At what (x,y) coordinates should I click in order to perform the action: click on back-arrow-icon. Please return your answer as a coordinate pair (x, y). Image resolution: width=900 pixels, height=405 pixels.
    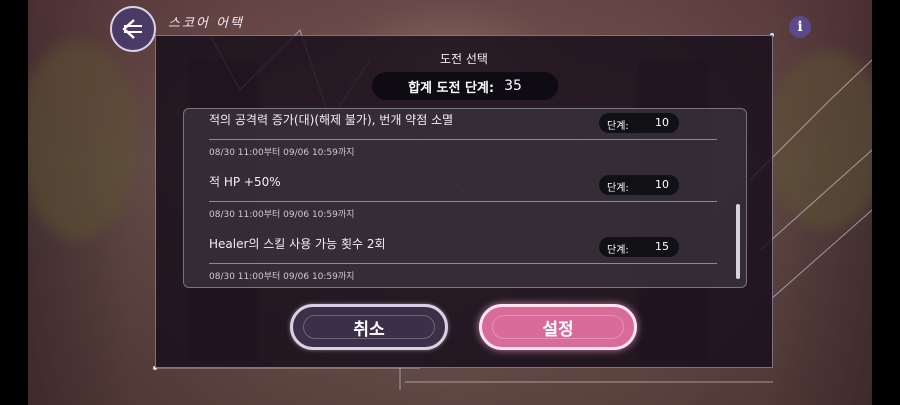
    Looking at the image, I should click on (132, 29).